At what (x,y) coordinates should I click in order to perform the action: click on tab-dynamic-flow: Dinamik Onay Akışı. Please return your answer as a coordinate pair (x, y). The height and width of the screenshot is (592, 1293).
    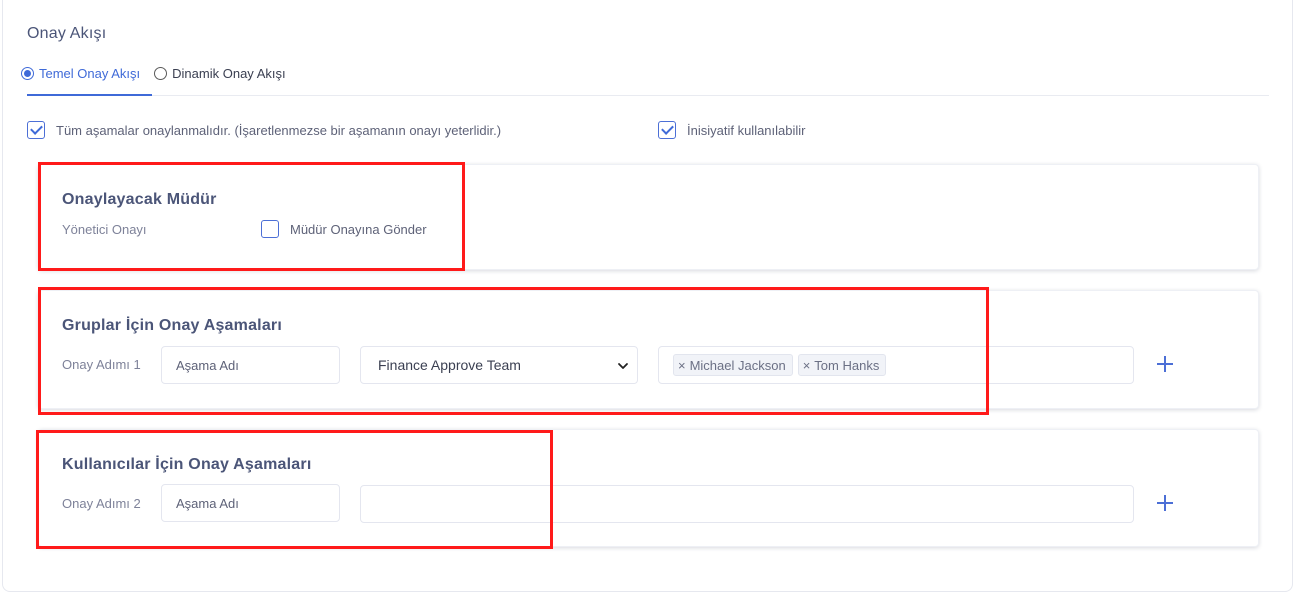
    Looking at the image, I should click on (220, 73).